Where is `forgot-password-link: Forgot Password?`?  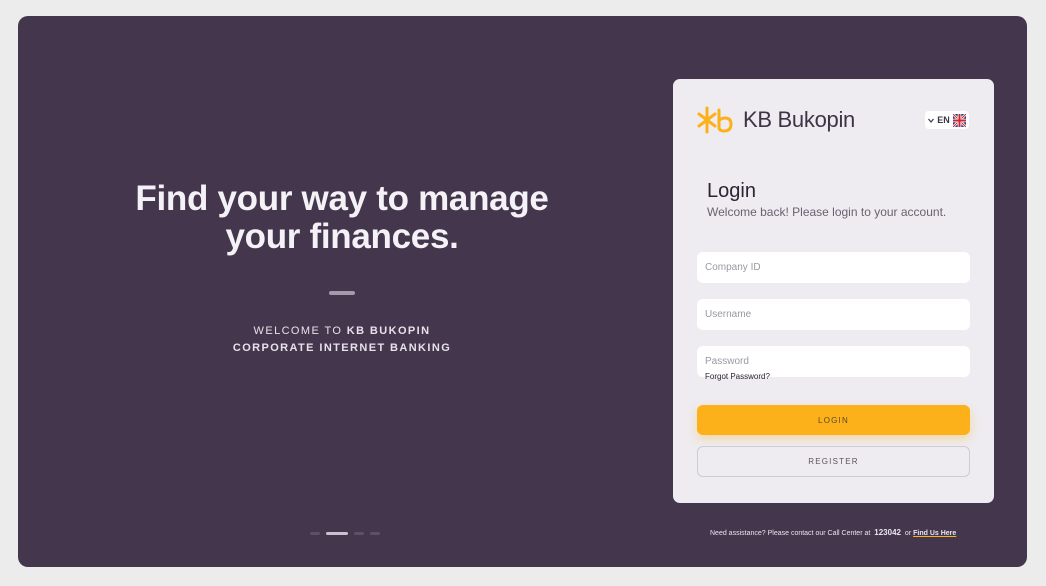
forgot-password-link: Forgot Password? is located at coordinates (737, 376).